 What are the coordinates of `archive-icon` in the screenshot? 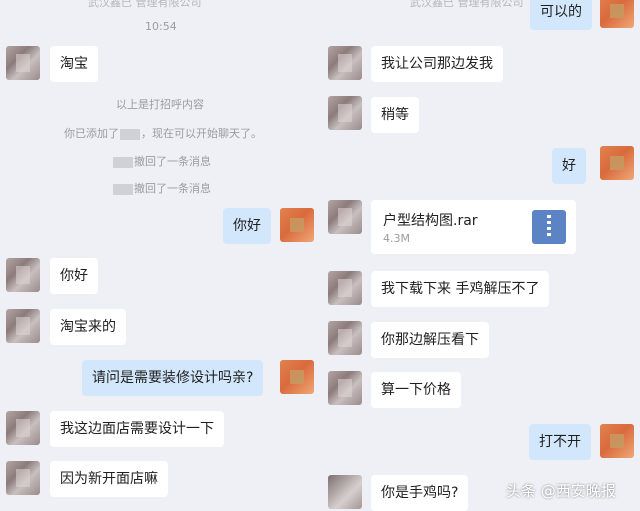 It's located at (549, 227).